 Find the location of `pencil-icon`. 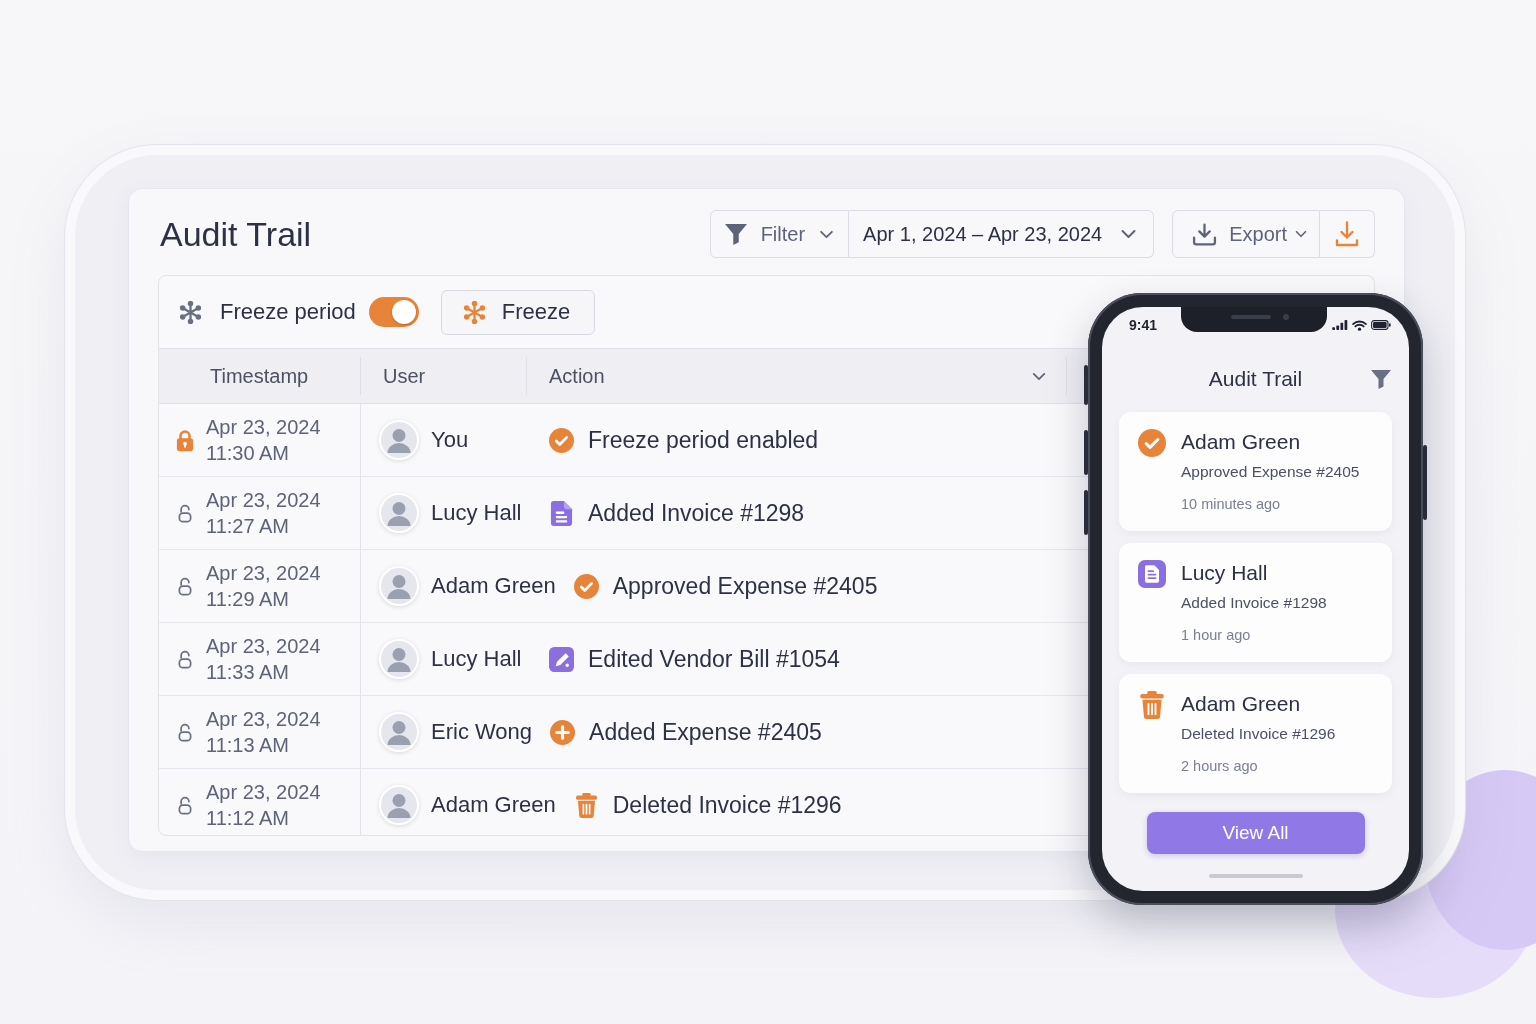

pencil-icon is located at coordinates (561, 659).